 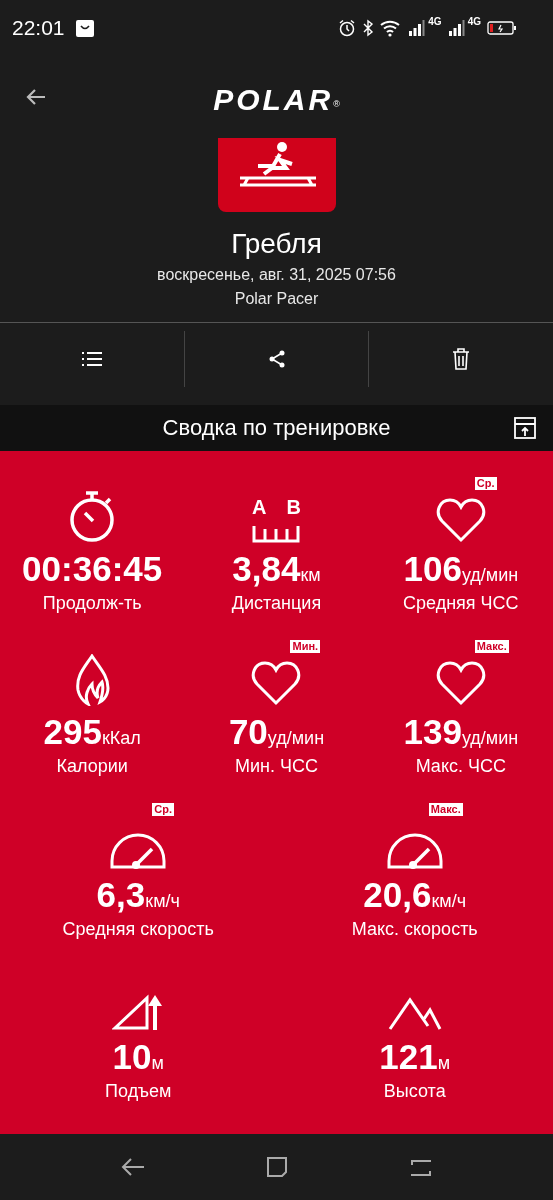 I want to click on trash-icon, so click(x=461, y=359).